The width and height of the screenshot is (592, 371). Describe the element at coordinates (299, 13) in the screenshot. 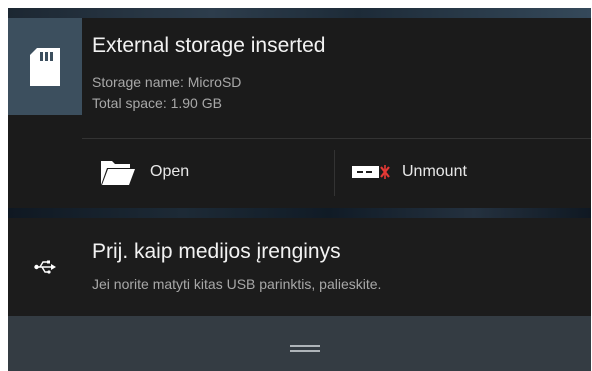

I see `wallpaper-strip` at that location.